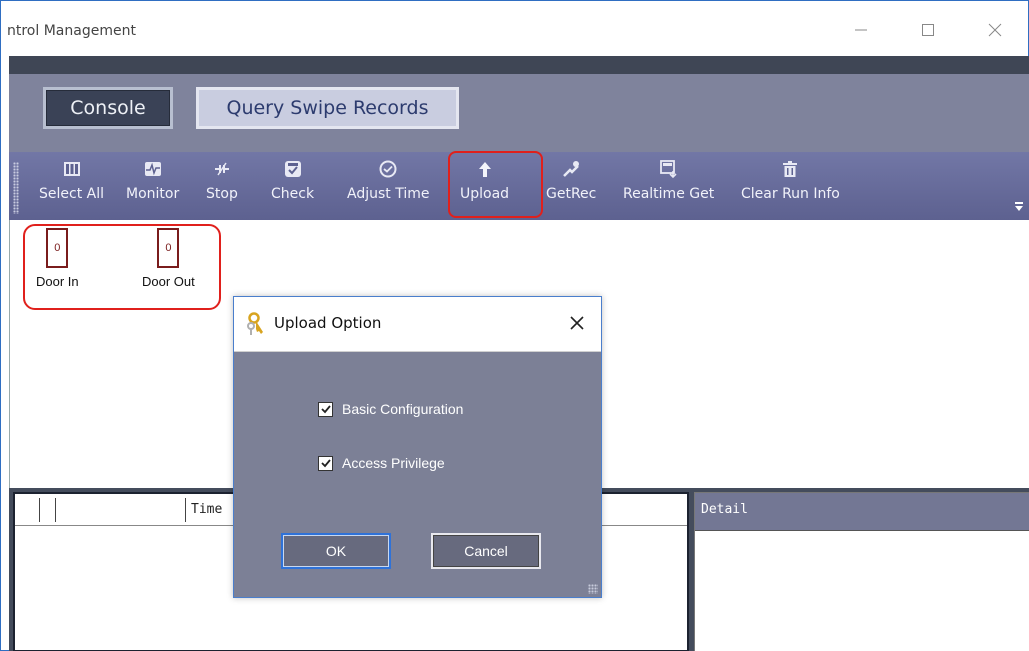 Image resolution: width=1029 pixels, height=651 pixels. I want to click on select-all-button: Select All, so click(71, 180).